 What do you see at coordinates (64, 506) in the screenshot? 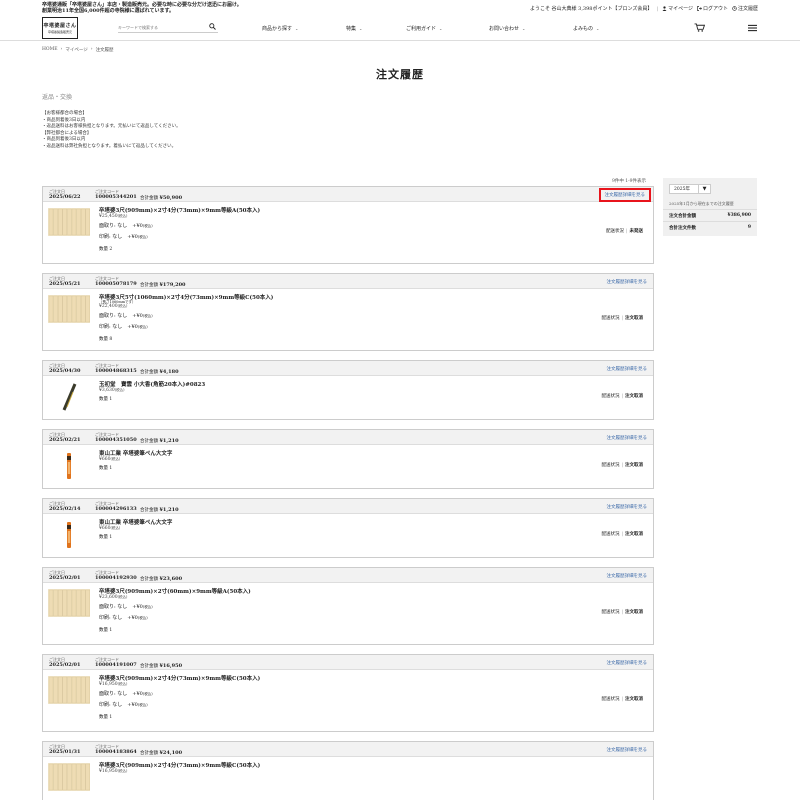
I see `order-date: ご注文日 2025/02/14` at bounding box center [64, 506].